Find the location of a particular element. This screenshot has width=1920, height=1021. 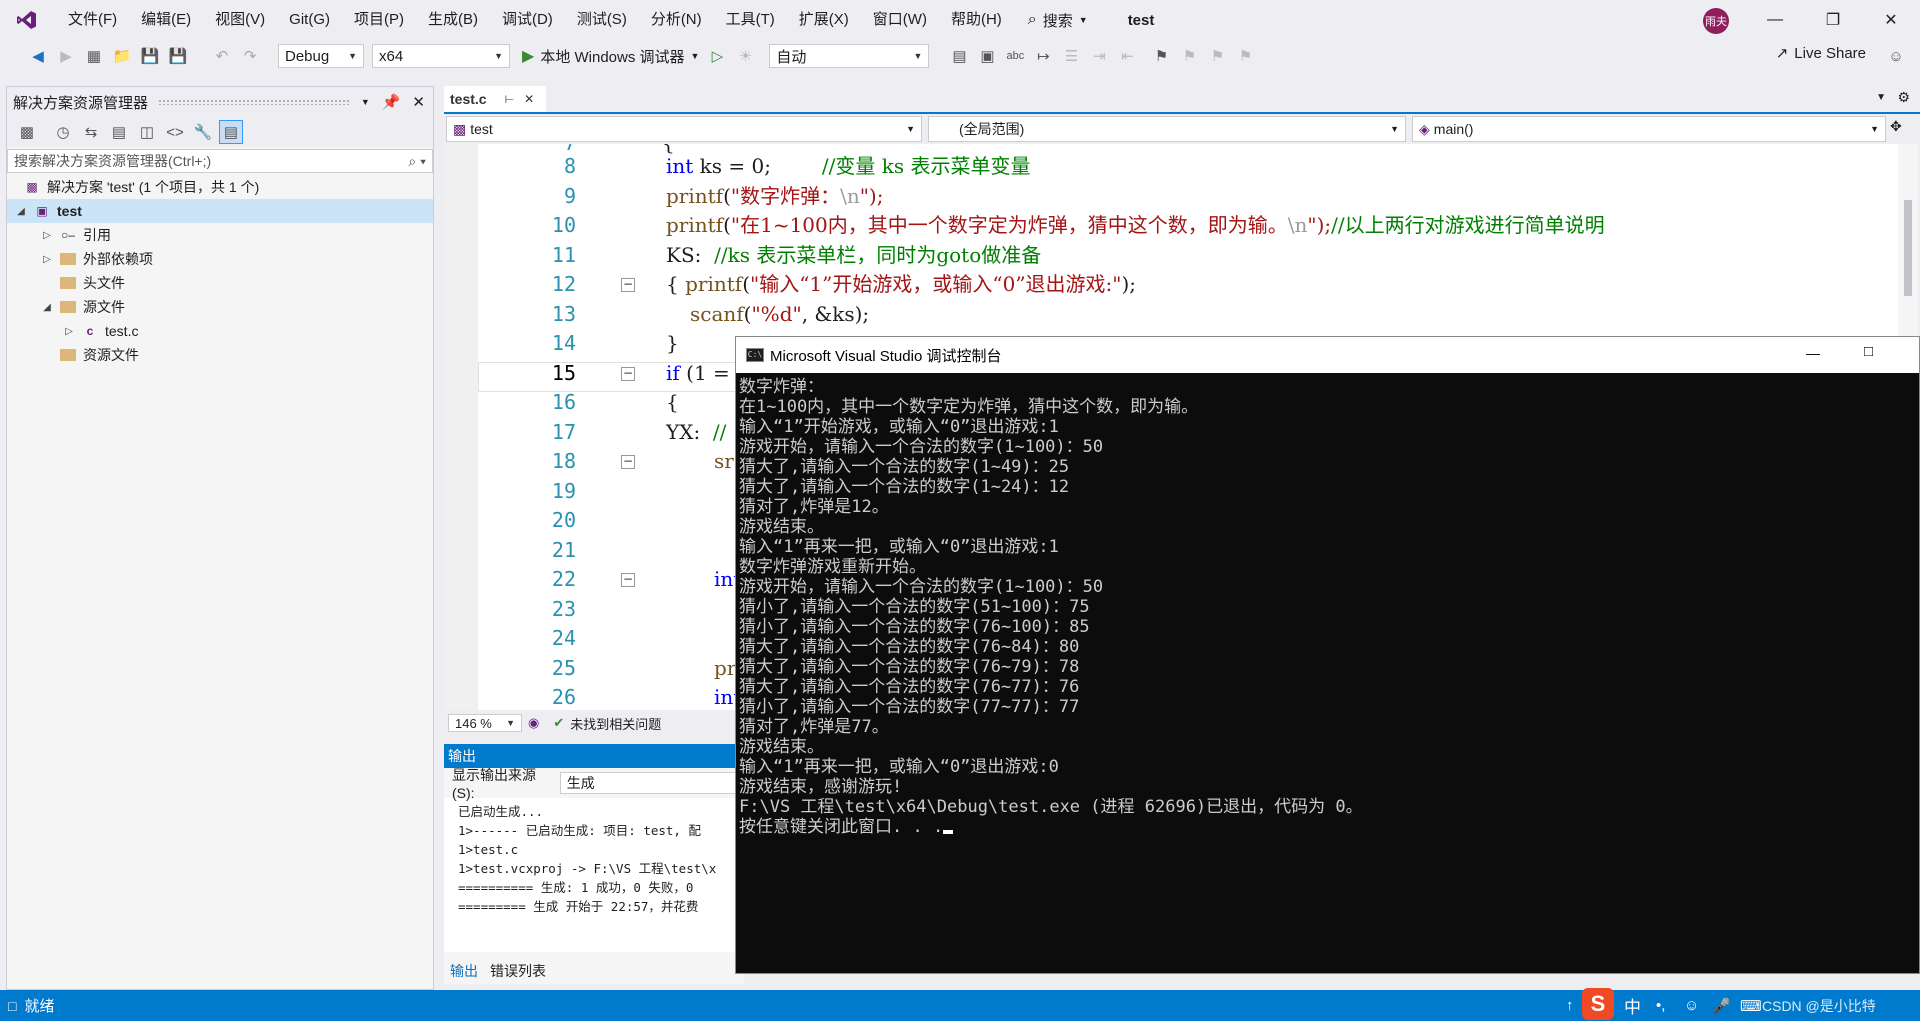

live-share-button: ↗ Live Share is located at coordinates (1821, 53).